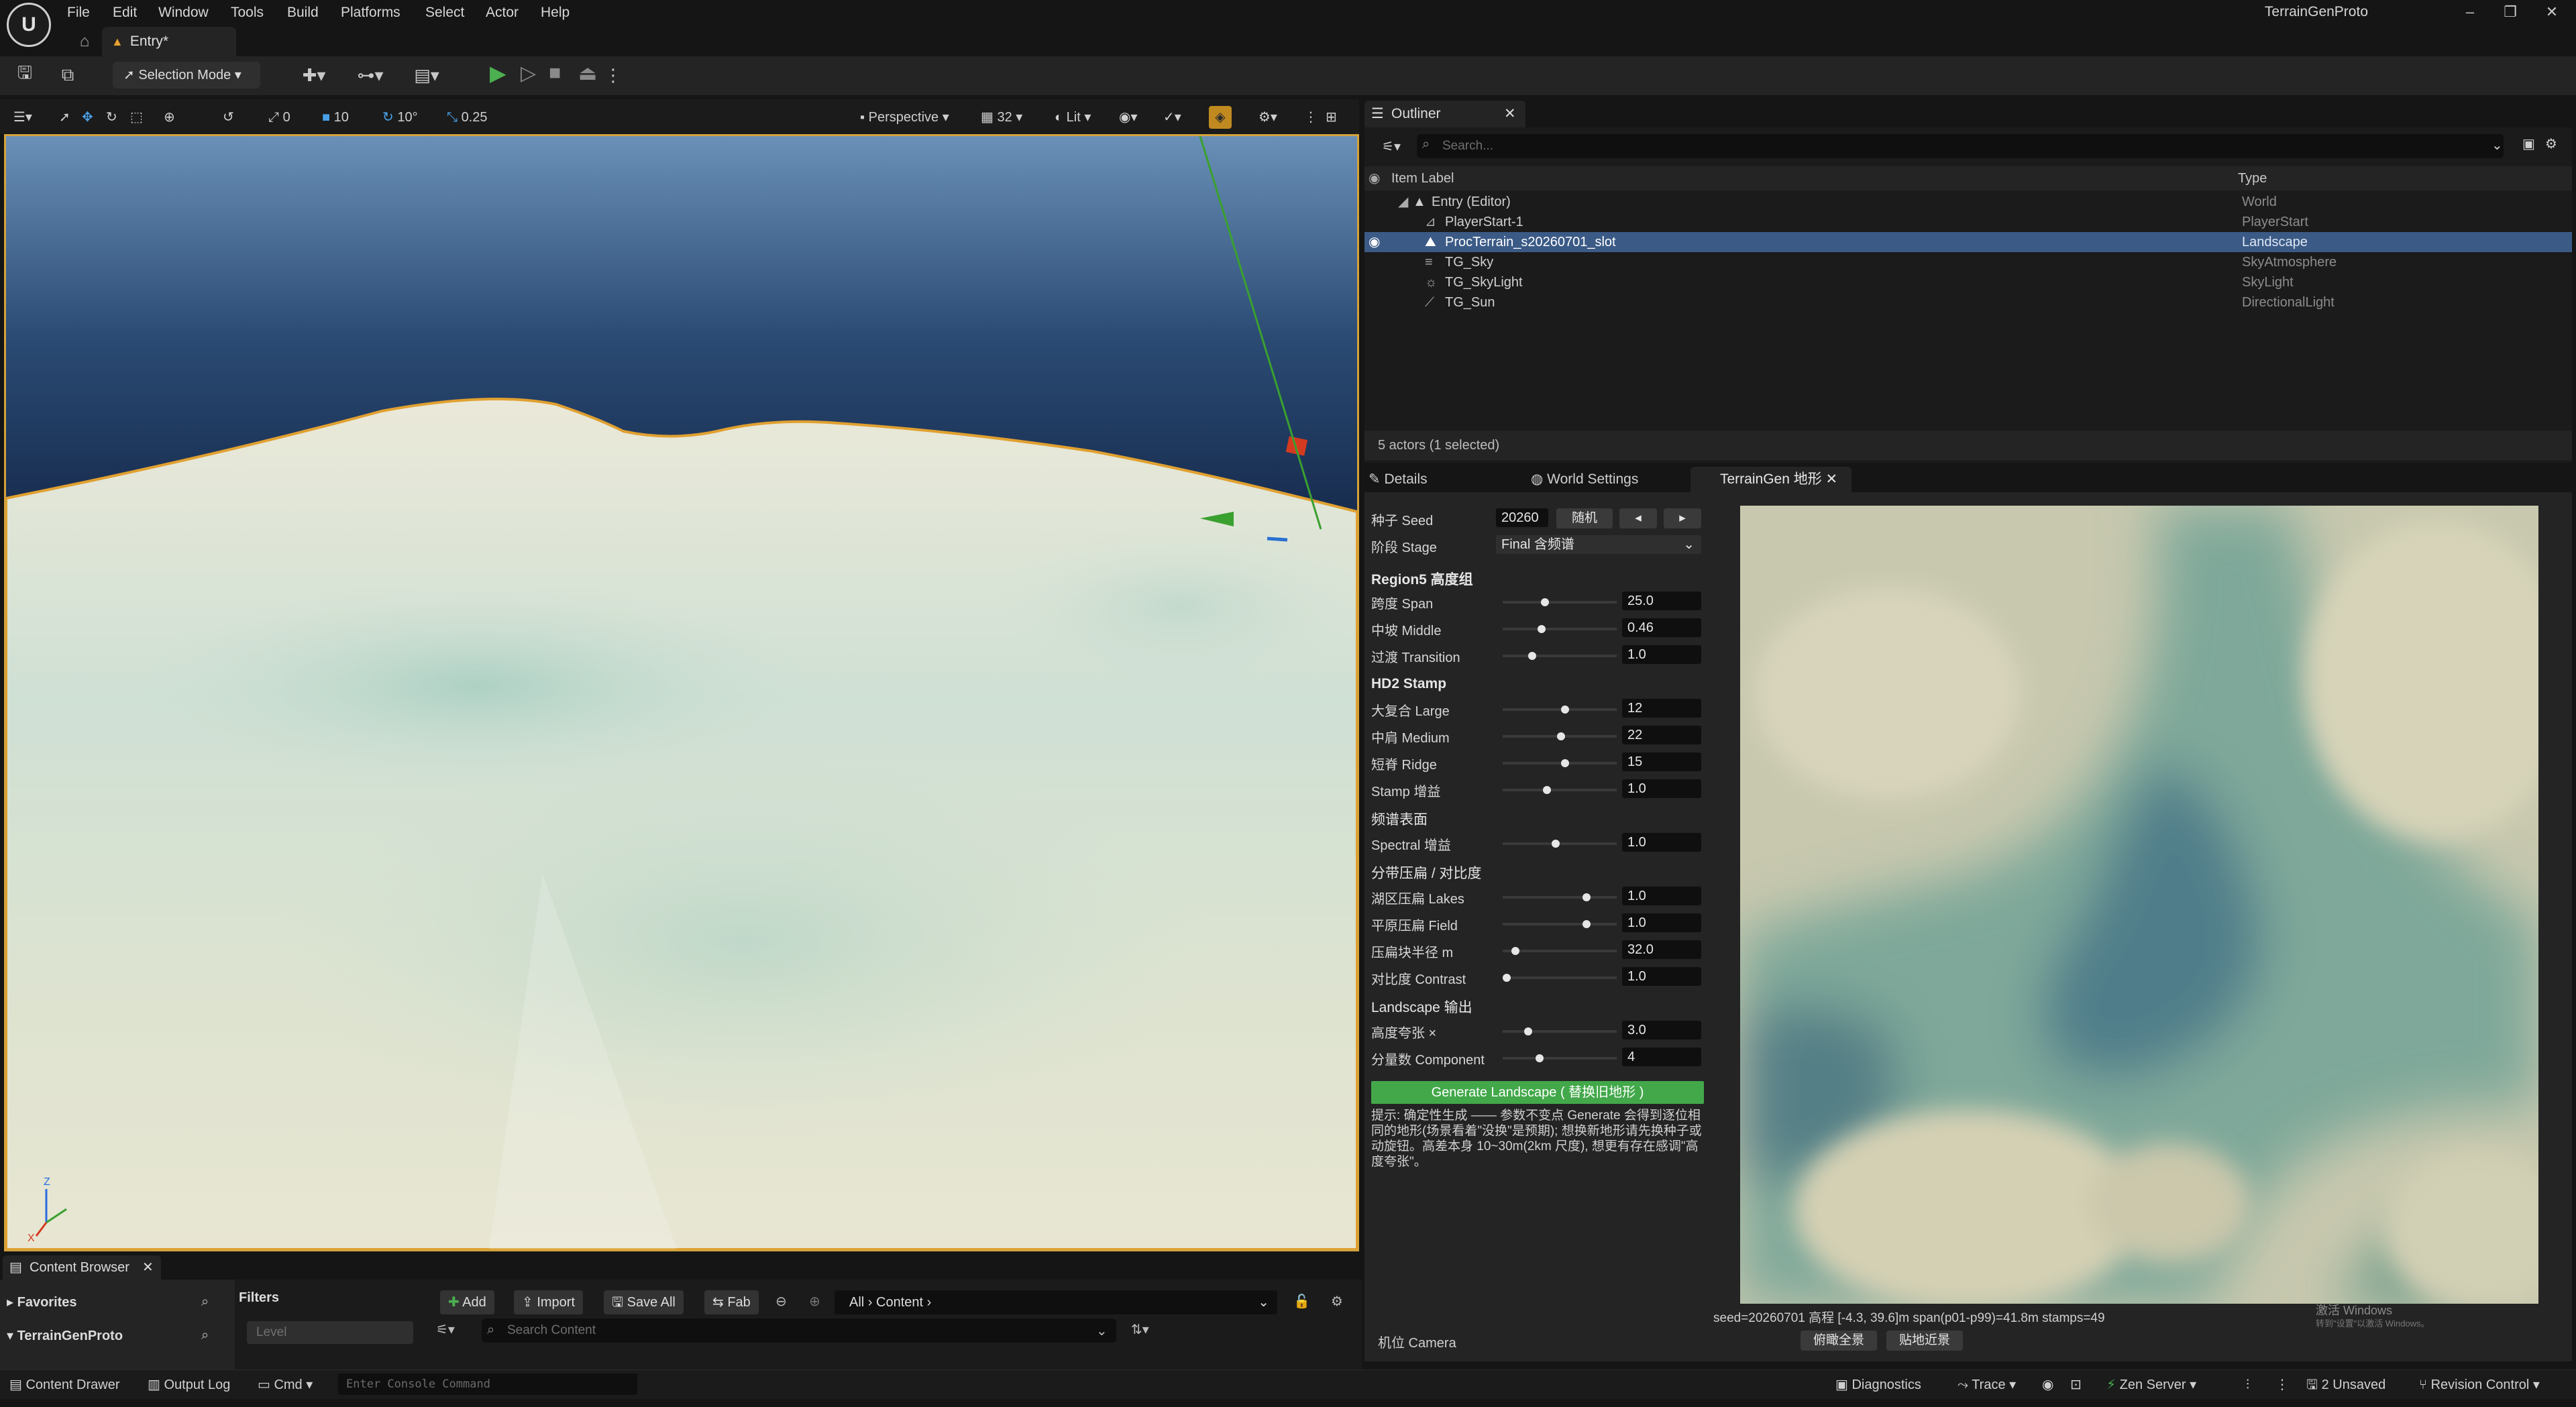 The width and height of the screenshot is (2576, 1407). What do you see at coordinates (528, 73) in the screenshot?
I see `step-icon: ▷` at bounding box center [528, 73].